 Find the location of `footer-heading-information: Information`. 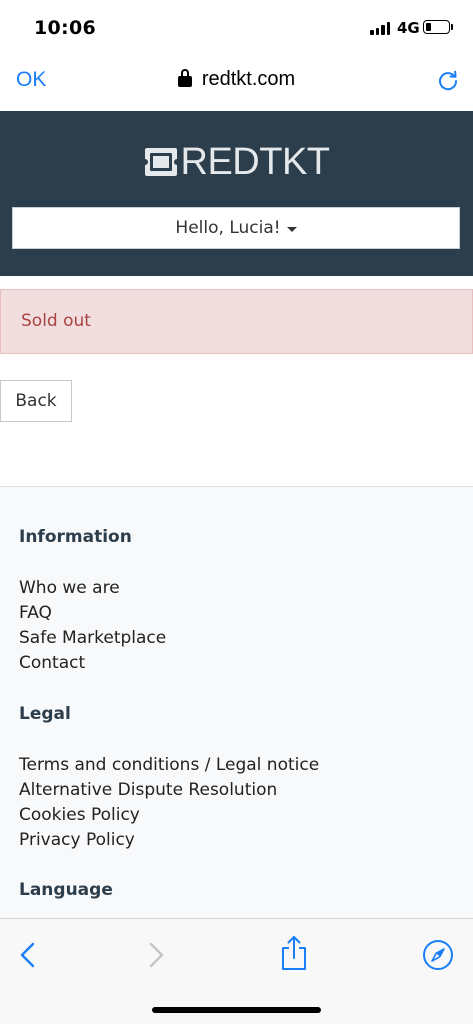

footer-heading-information: Information is located at coordinates (75, 537).